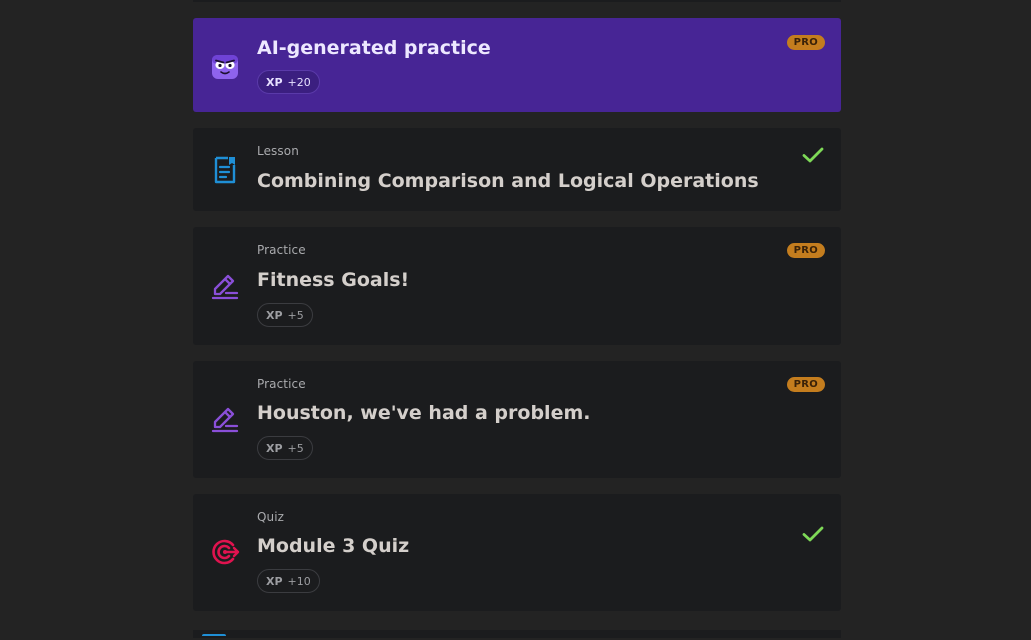  What do you see at coordinates (271, 517) in the screenshot?
I see `item-type-label: Quiz` at bounding box center [271, 517].